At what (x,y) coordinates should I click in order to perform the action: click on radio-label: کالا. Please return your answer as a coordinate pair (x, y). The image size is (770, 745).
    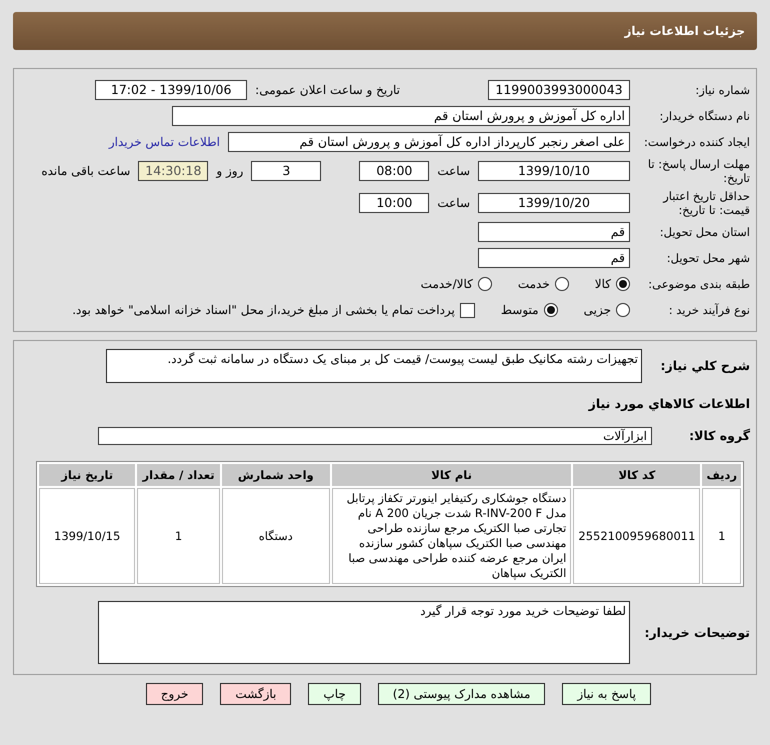
    Looking at the image, I should click on (602, 284).